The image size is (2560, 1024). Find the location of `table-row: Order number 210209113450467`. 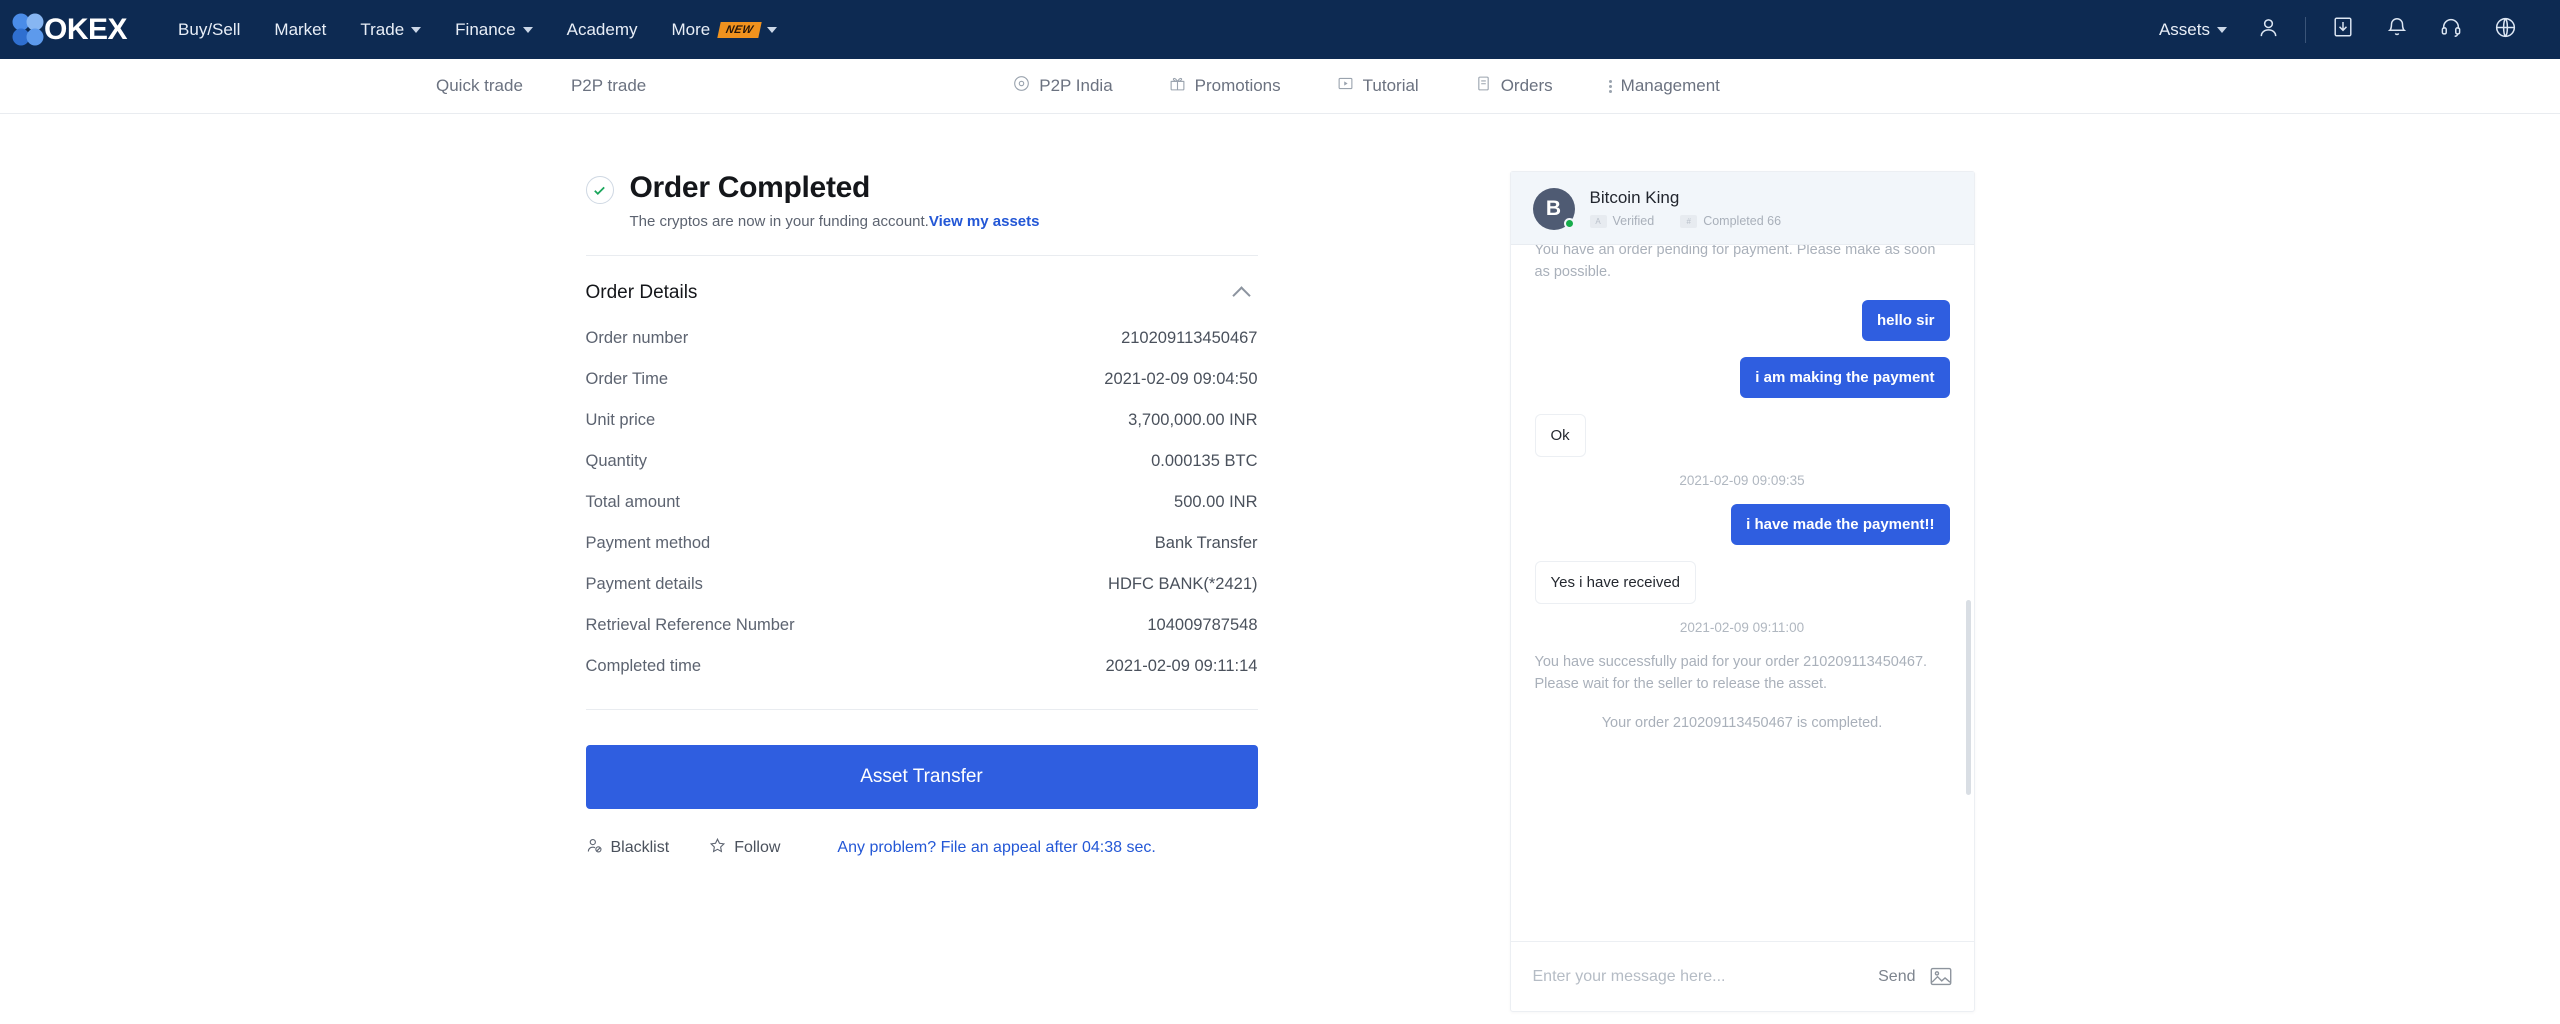

table-row: Order number 210209113450467 is located at coordinates (922, 338).